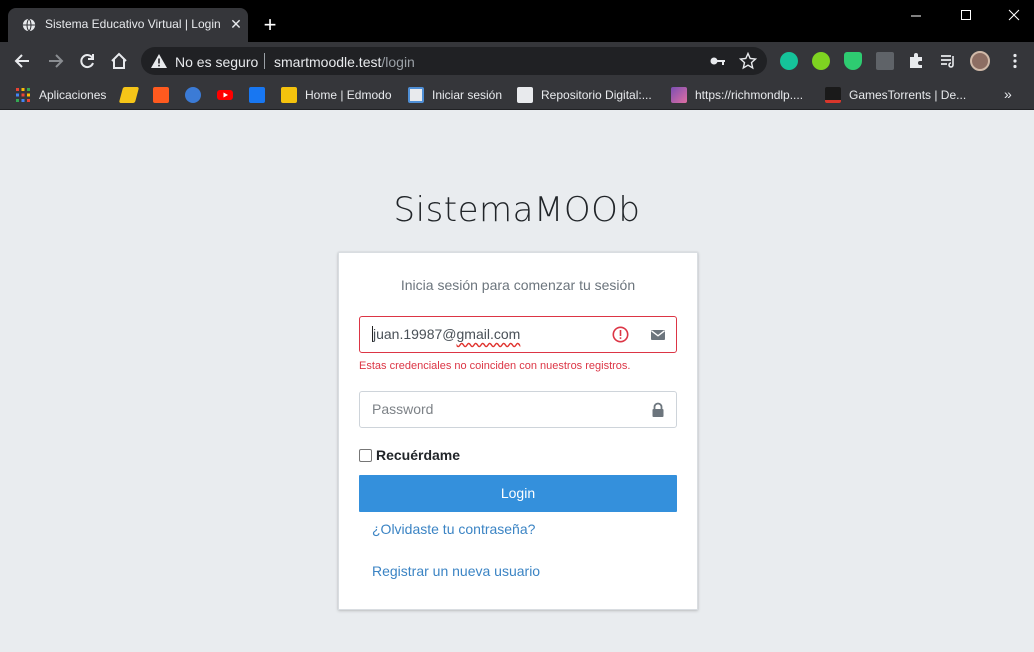 The width and height of the screenshot is (1034, 652). What do you see at coordinates (885, 61) in the screenshot?
I see `e-letter-icon` at bounding box center [885, 61].